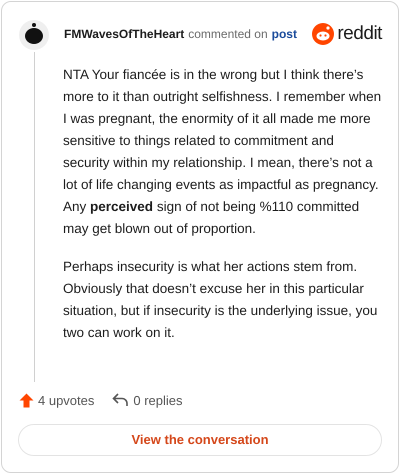 This screenshot has width=400, height=476. What do you see at coordinates (158, 401) in the screenshot?
I see `reply-count: 0 replies` at bounding box center [158, 401].